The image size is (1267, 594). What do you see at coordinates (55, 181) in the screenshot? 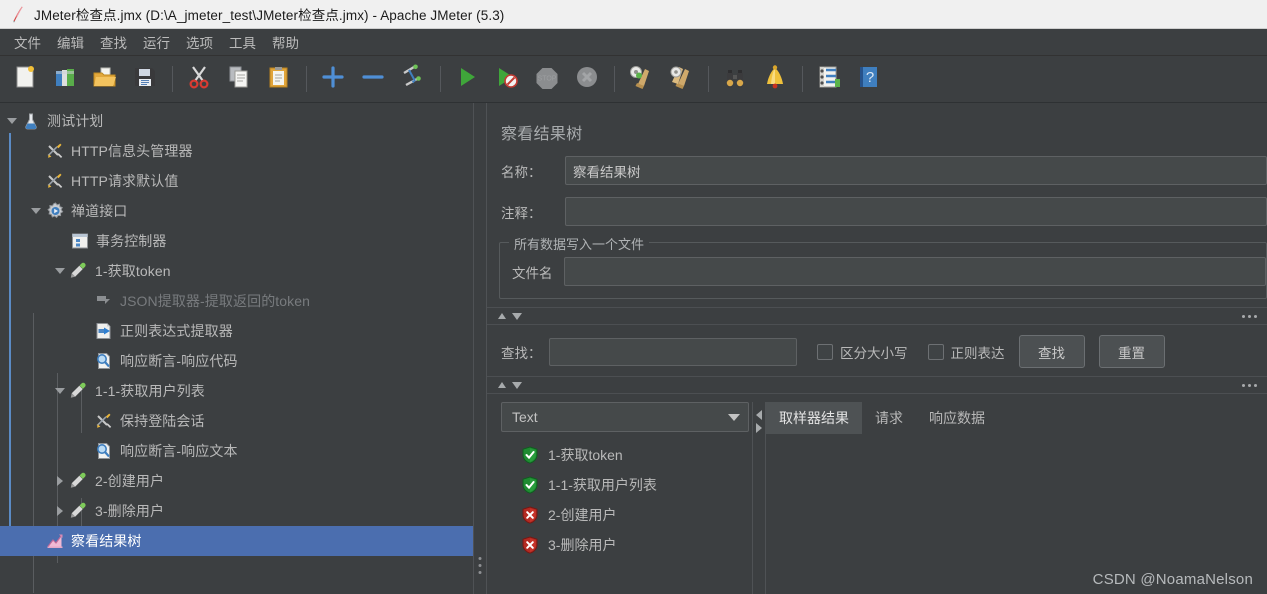
I see `http-defaults-icon` at bounding box center [55, 181].